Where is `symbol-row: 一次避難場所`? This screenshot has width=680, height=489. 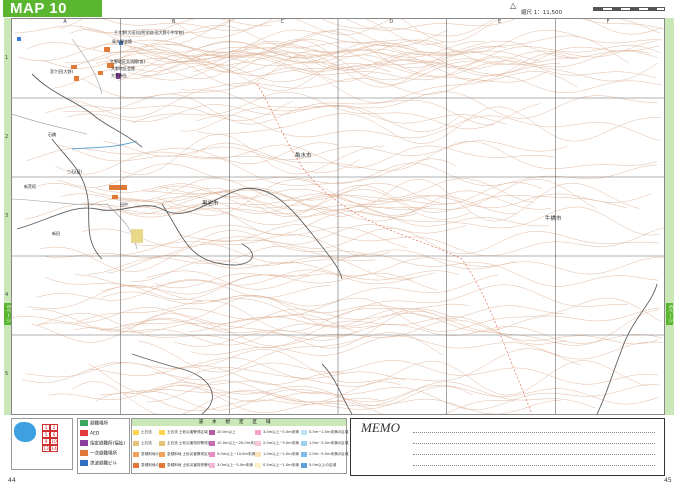 symbol-row: 一次避難場所 is located at coordinates (98, 454).